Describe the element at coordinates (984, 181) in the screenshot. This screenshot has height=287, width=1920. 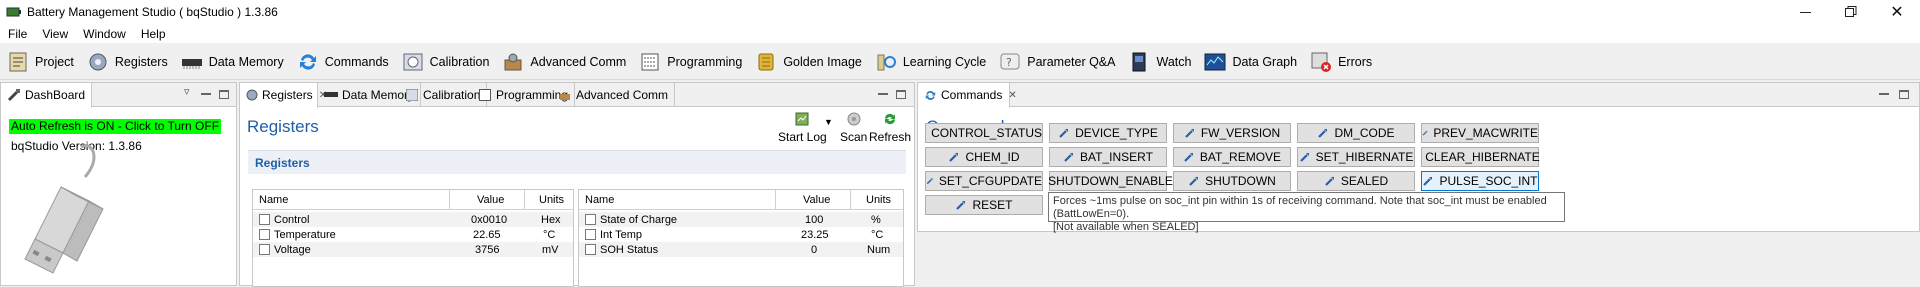
I see `command-button-set-cfgupdate: SET_CFGUPDATE` at that location.